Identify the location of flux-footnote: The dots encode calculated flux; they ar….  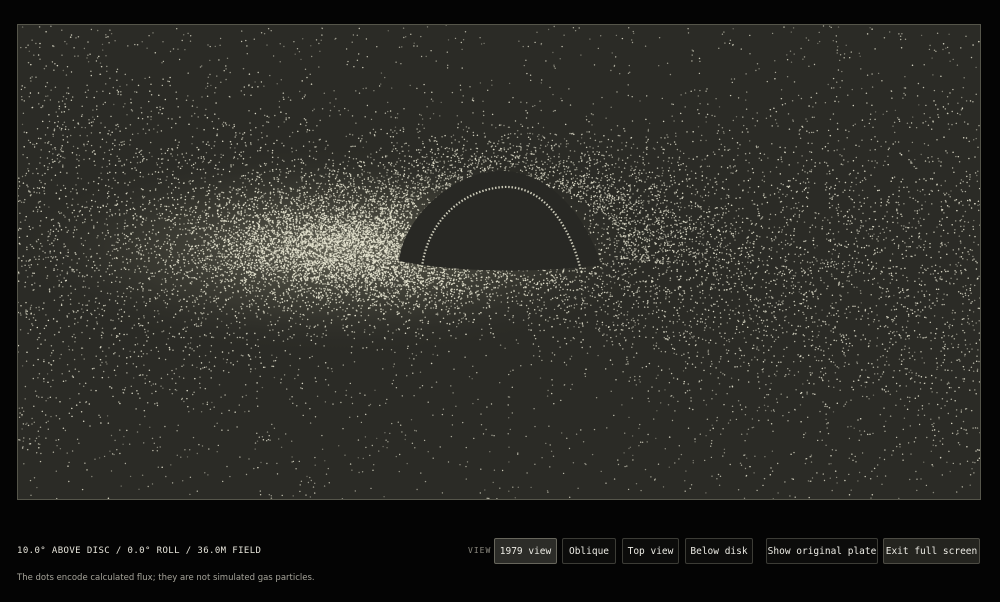
(166, 578).